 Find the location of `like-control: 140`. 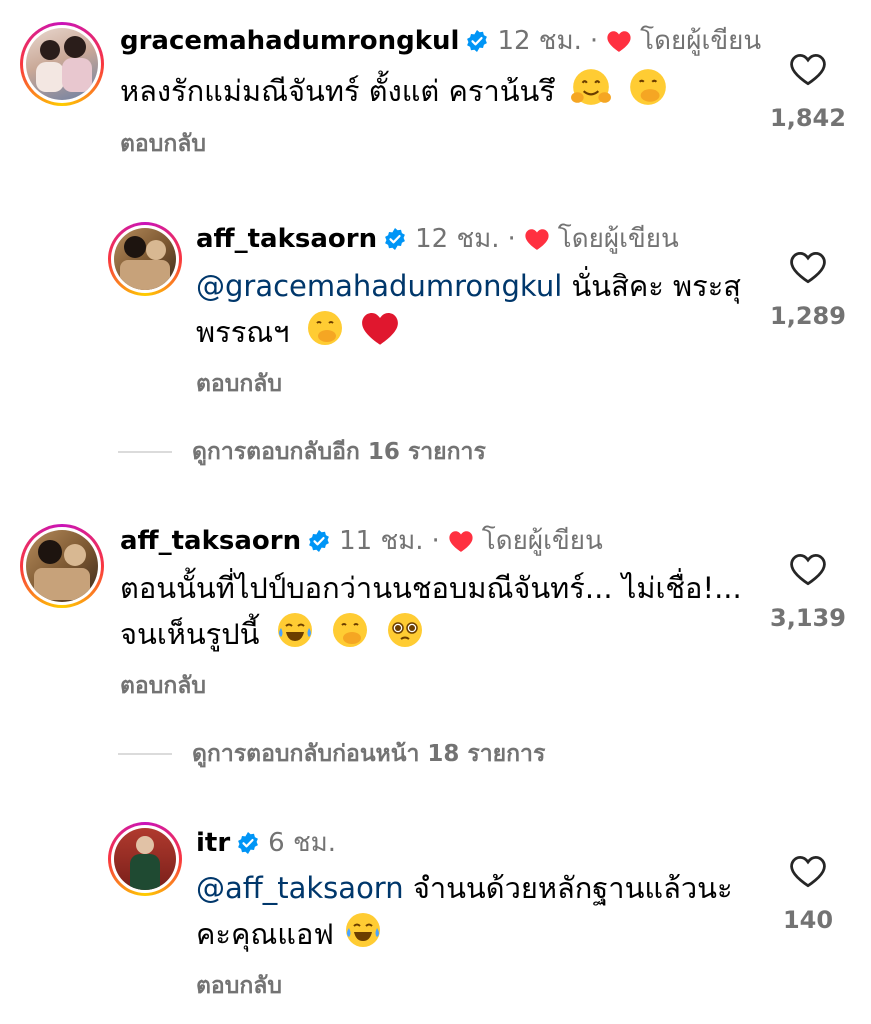

like-control: 140 is located at coordinates (808, 894).